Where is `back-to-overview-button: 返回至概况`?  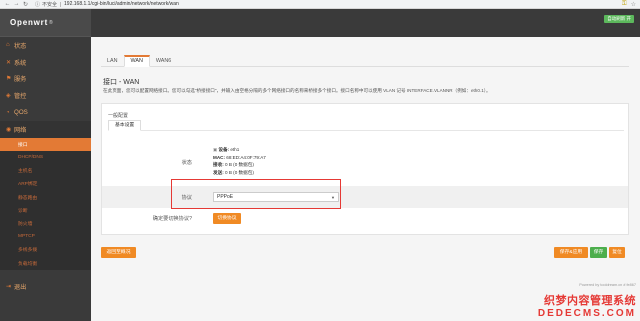 back-to-overview-button: 返回至概况 is located at coordinates (118, 252).